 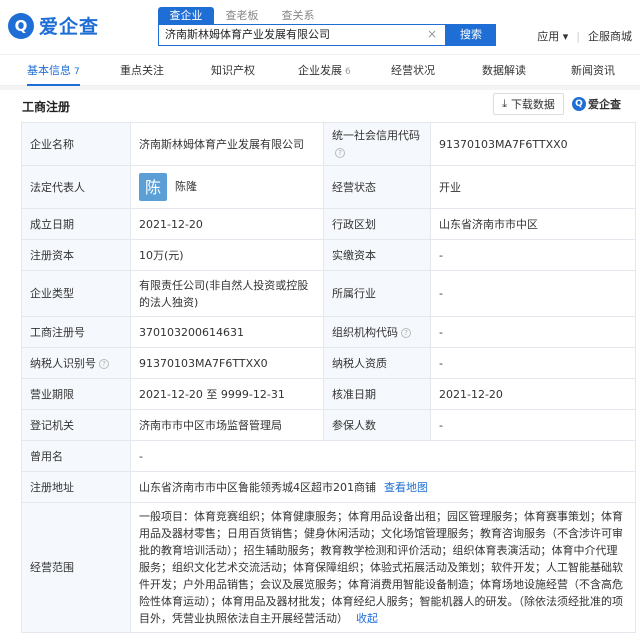 I want to click on field-label: 纳税人资质, so click(x=377, y=363).